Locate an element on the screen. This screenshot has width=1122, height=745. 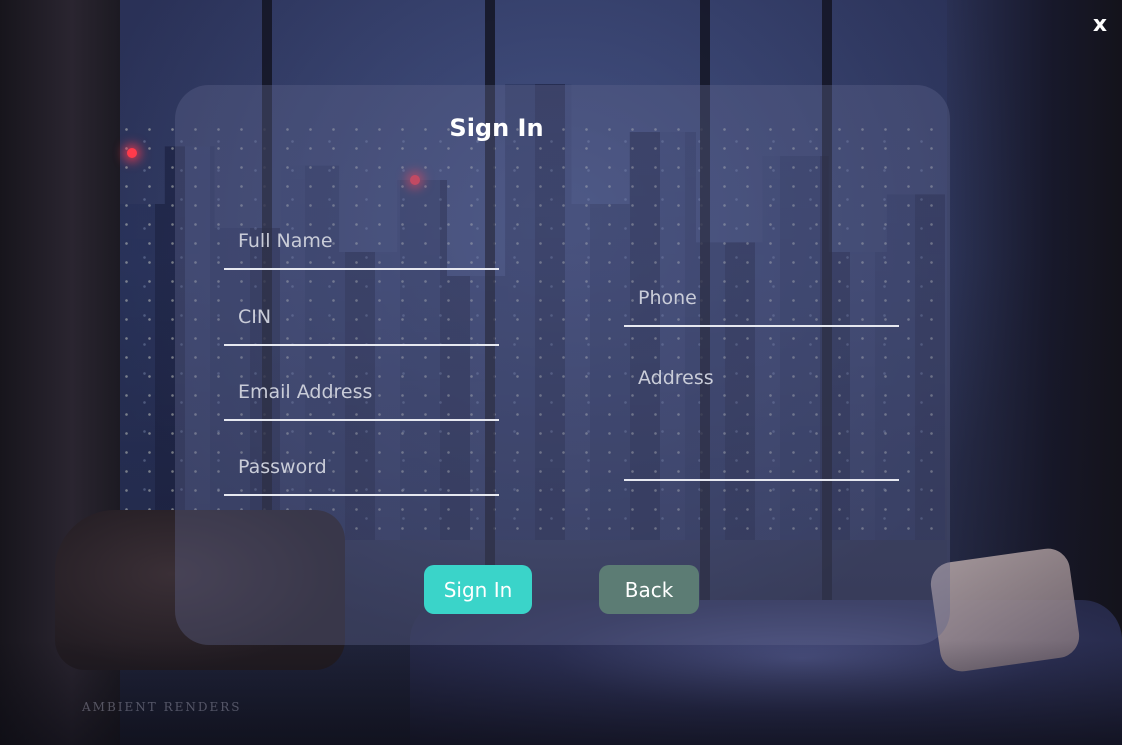
red-light-icon is located at coordinates (132, 153).